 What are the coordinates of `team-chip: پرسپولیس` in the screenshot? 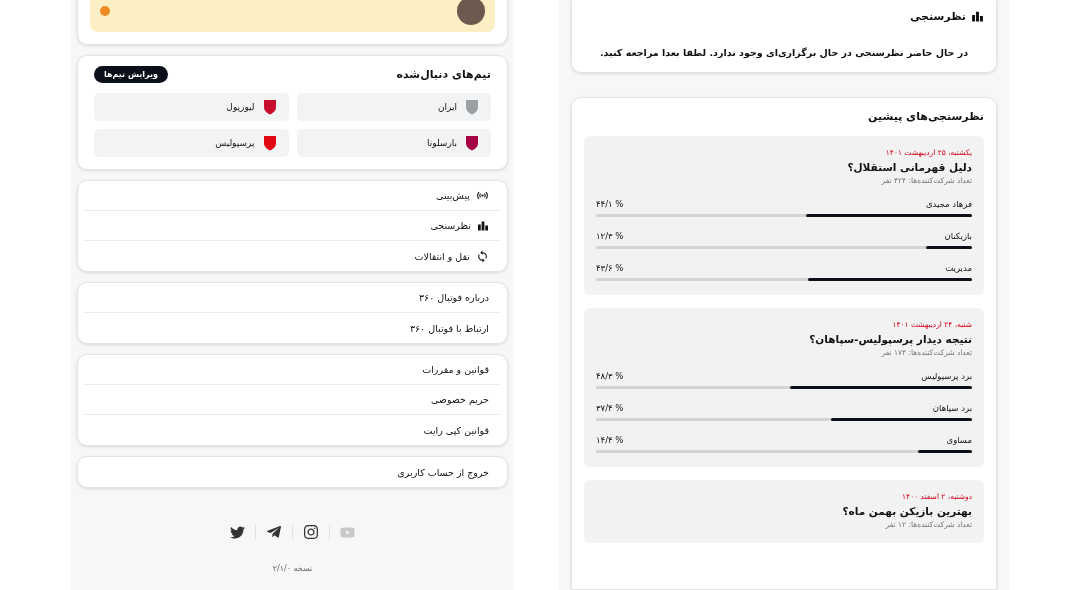 It's located at (191, 143).